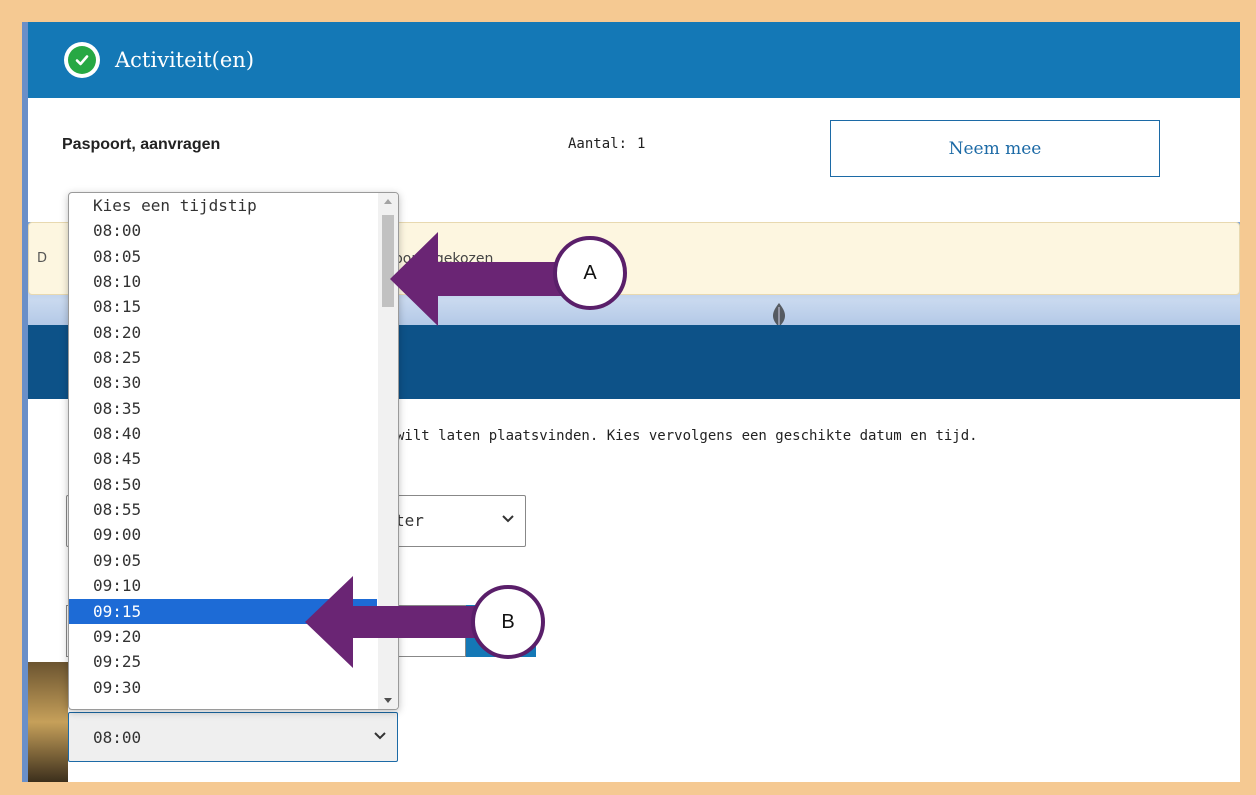  Describe the element at coordinates (223, 205) in the screenshot. I see `dropdown-option: Kies een tijdstip` at that location.